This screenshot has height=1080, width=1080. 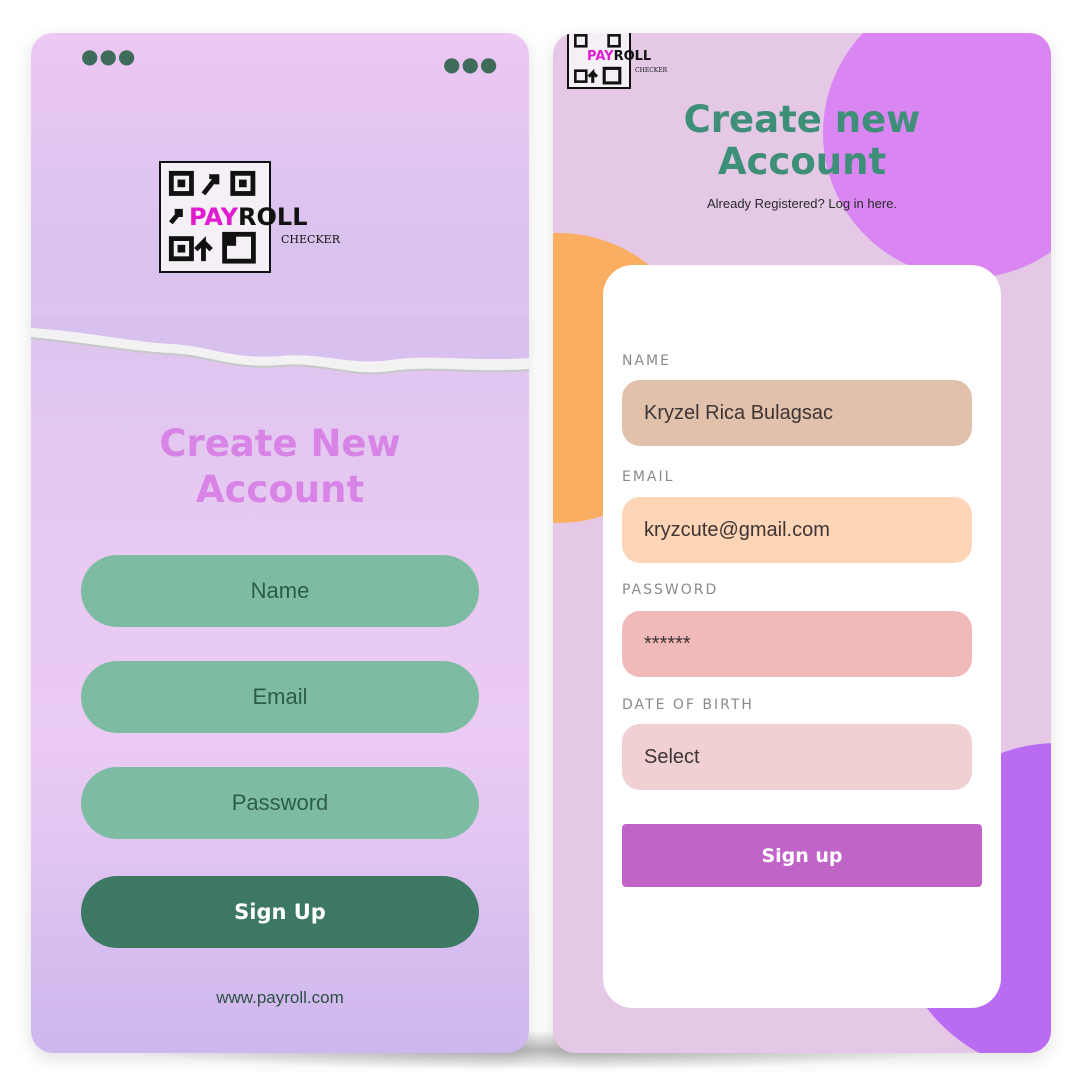 I want to click on date-of-birth-select: Select, so click(x=797, y=757).